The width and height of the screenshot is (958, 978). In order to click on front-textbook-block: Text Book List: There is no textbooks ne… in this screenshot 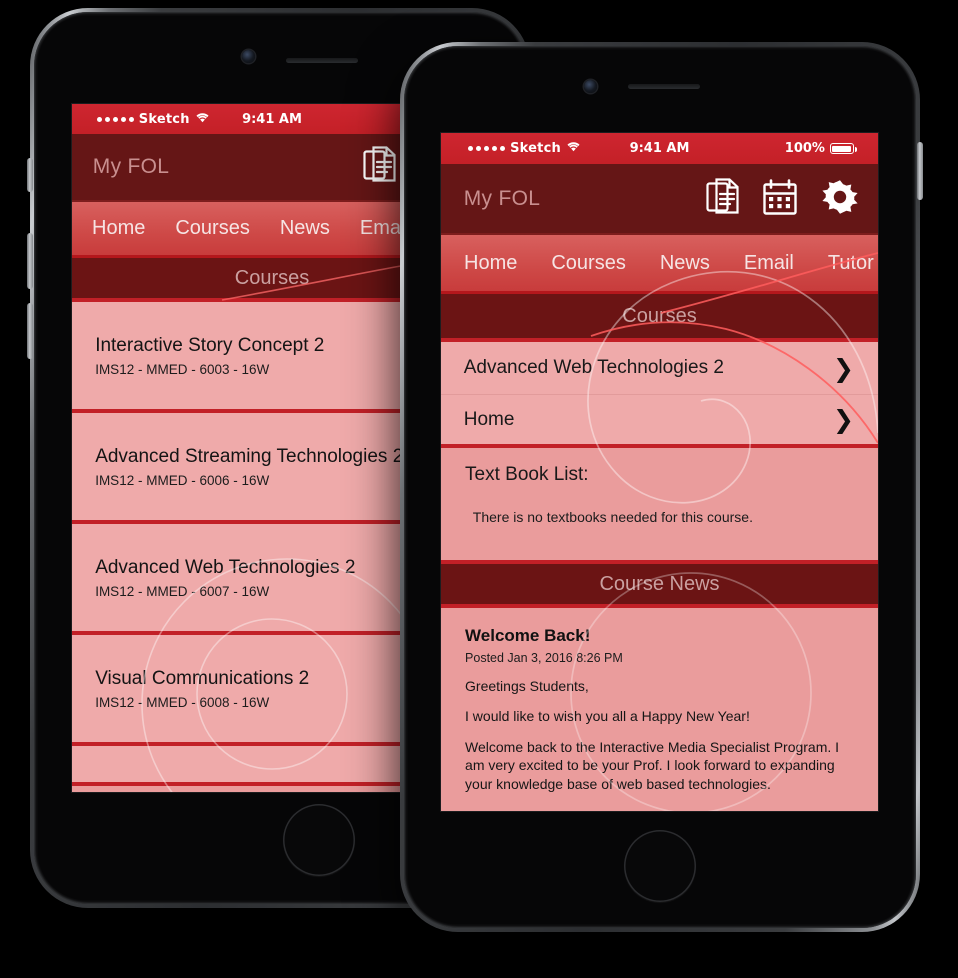, I will do `click(659, 504)`.